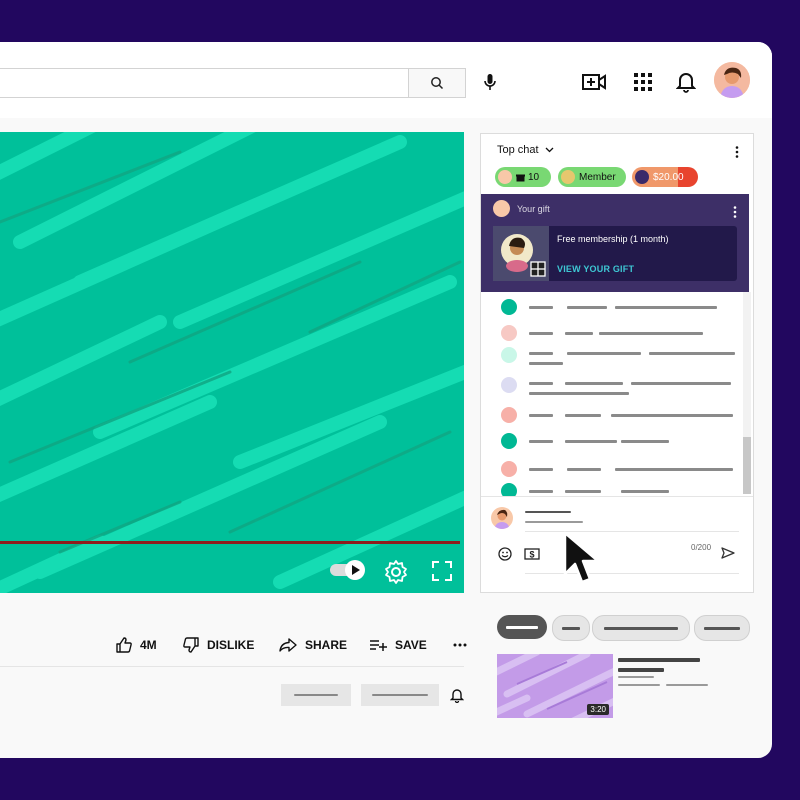 Image resolution: width=800 pixels, height=800 pixels. Describe the element at coordinates (313, 645) in the screenshot. I see `share-button: SHARE` at that location.